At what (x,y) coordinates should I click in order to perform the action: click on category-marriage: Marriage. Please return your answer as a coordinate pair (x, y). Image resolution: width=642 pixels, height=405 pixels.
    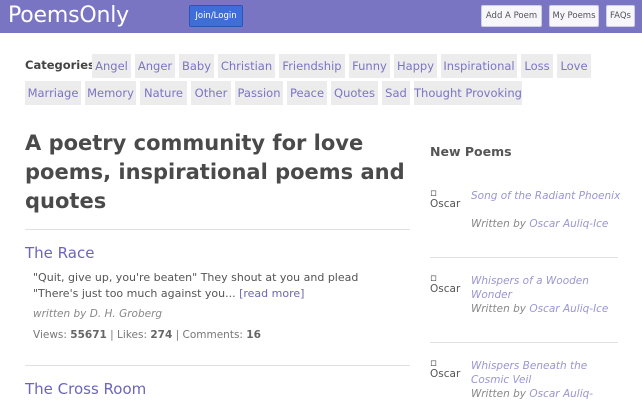
    Looking at the image, I should click on (53, 93).